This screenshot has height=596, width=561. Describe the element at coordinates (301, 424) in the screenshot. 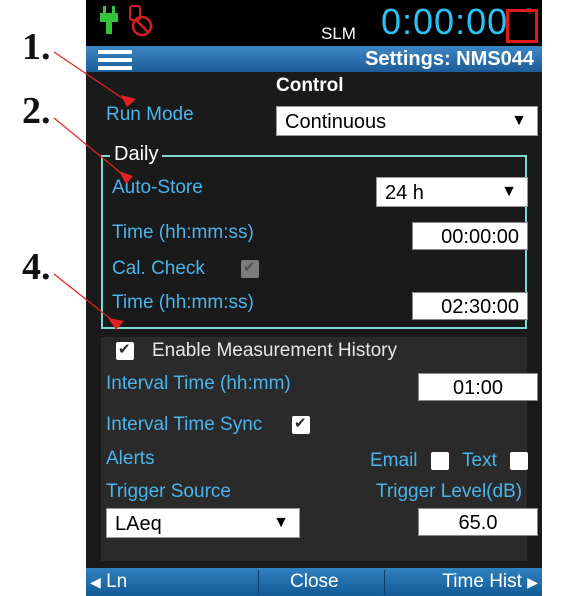

I see `interval-sync-checkbox` at that location.